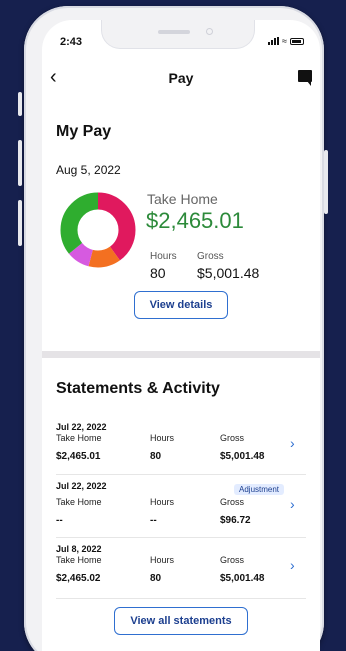 This screenshot has height=651, width=346. Describe the element at coordinates (84, 131) in the screenshot. I see `my-pay-title: My Pay` at that location.